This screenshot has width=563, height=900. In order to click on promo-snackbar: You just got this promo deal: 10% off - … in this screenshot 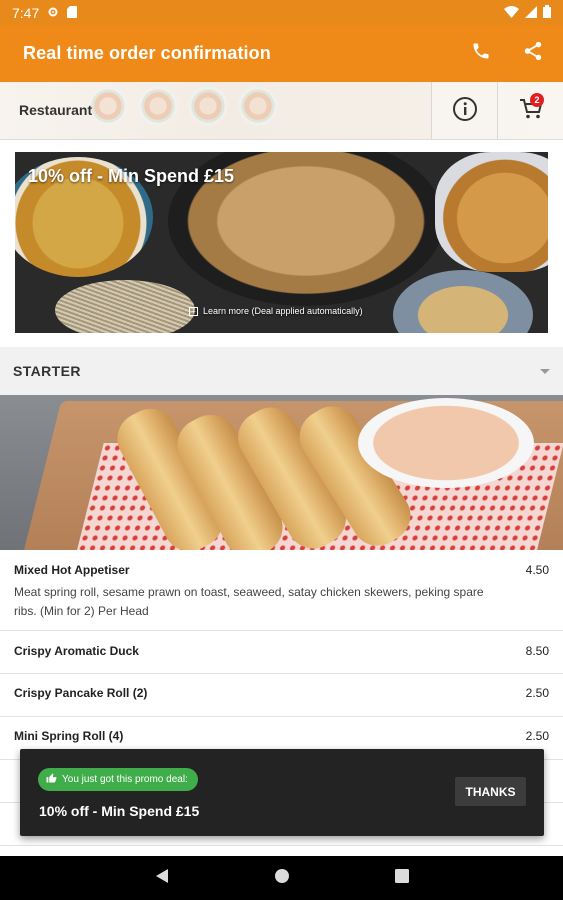, I will do `click(282, 792)`.